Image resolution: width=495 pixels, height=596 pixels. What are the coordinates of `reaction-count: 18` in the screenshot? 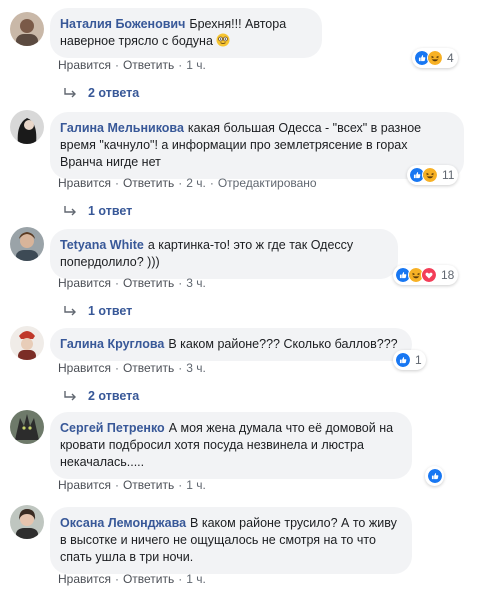 It's located at (448, 275).